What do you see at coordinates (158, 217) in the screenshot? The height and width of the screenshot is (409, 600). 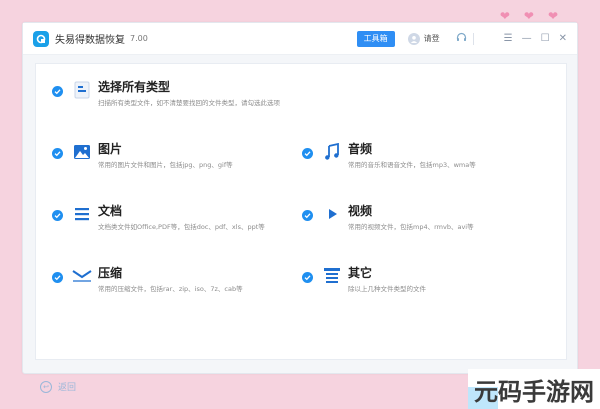 I see `option-documents: 文档 文档类文件如Office,PDF等，包括doc、pdf、xls、ppt等` at bounding box center [158, 217].